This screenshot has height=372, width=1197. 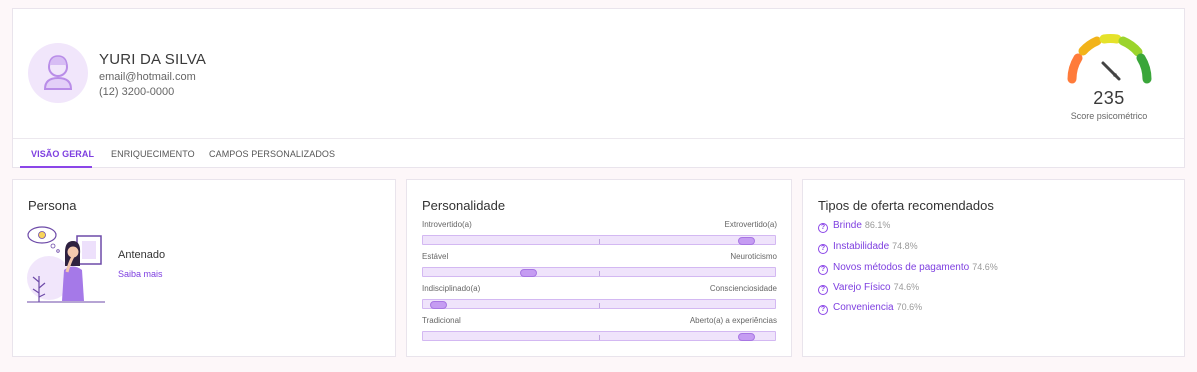 What do you see at coordinates (847, 225) in the screenshot?
I see `offer-name: Brinde` at bounding box center [847, 225].